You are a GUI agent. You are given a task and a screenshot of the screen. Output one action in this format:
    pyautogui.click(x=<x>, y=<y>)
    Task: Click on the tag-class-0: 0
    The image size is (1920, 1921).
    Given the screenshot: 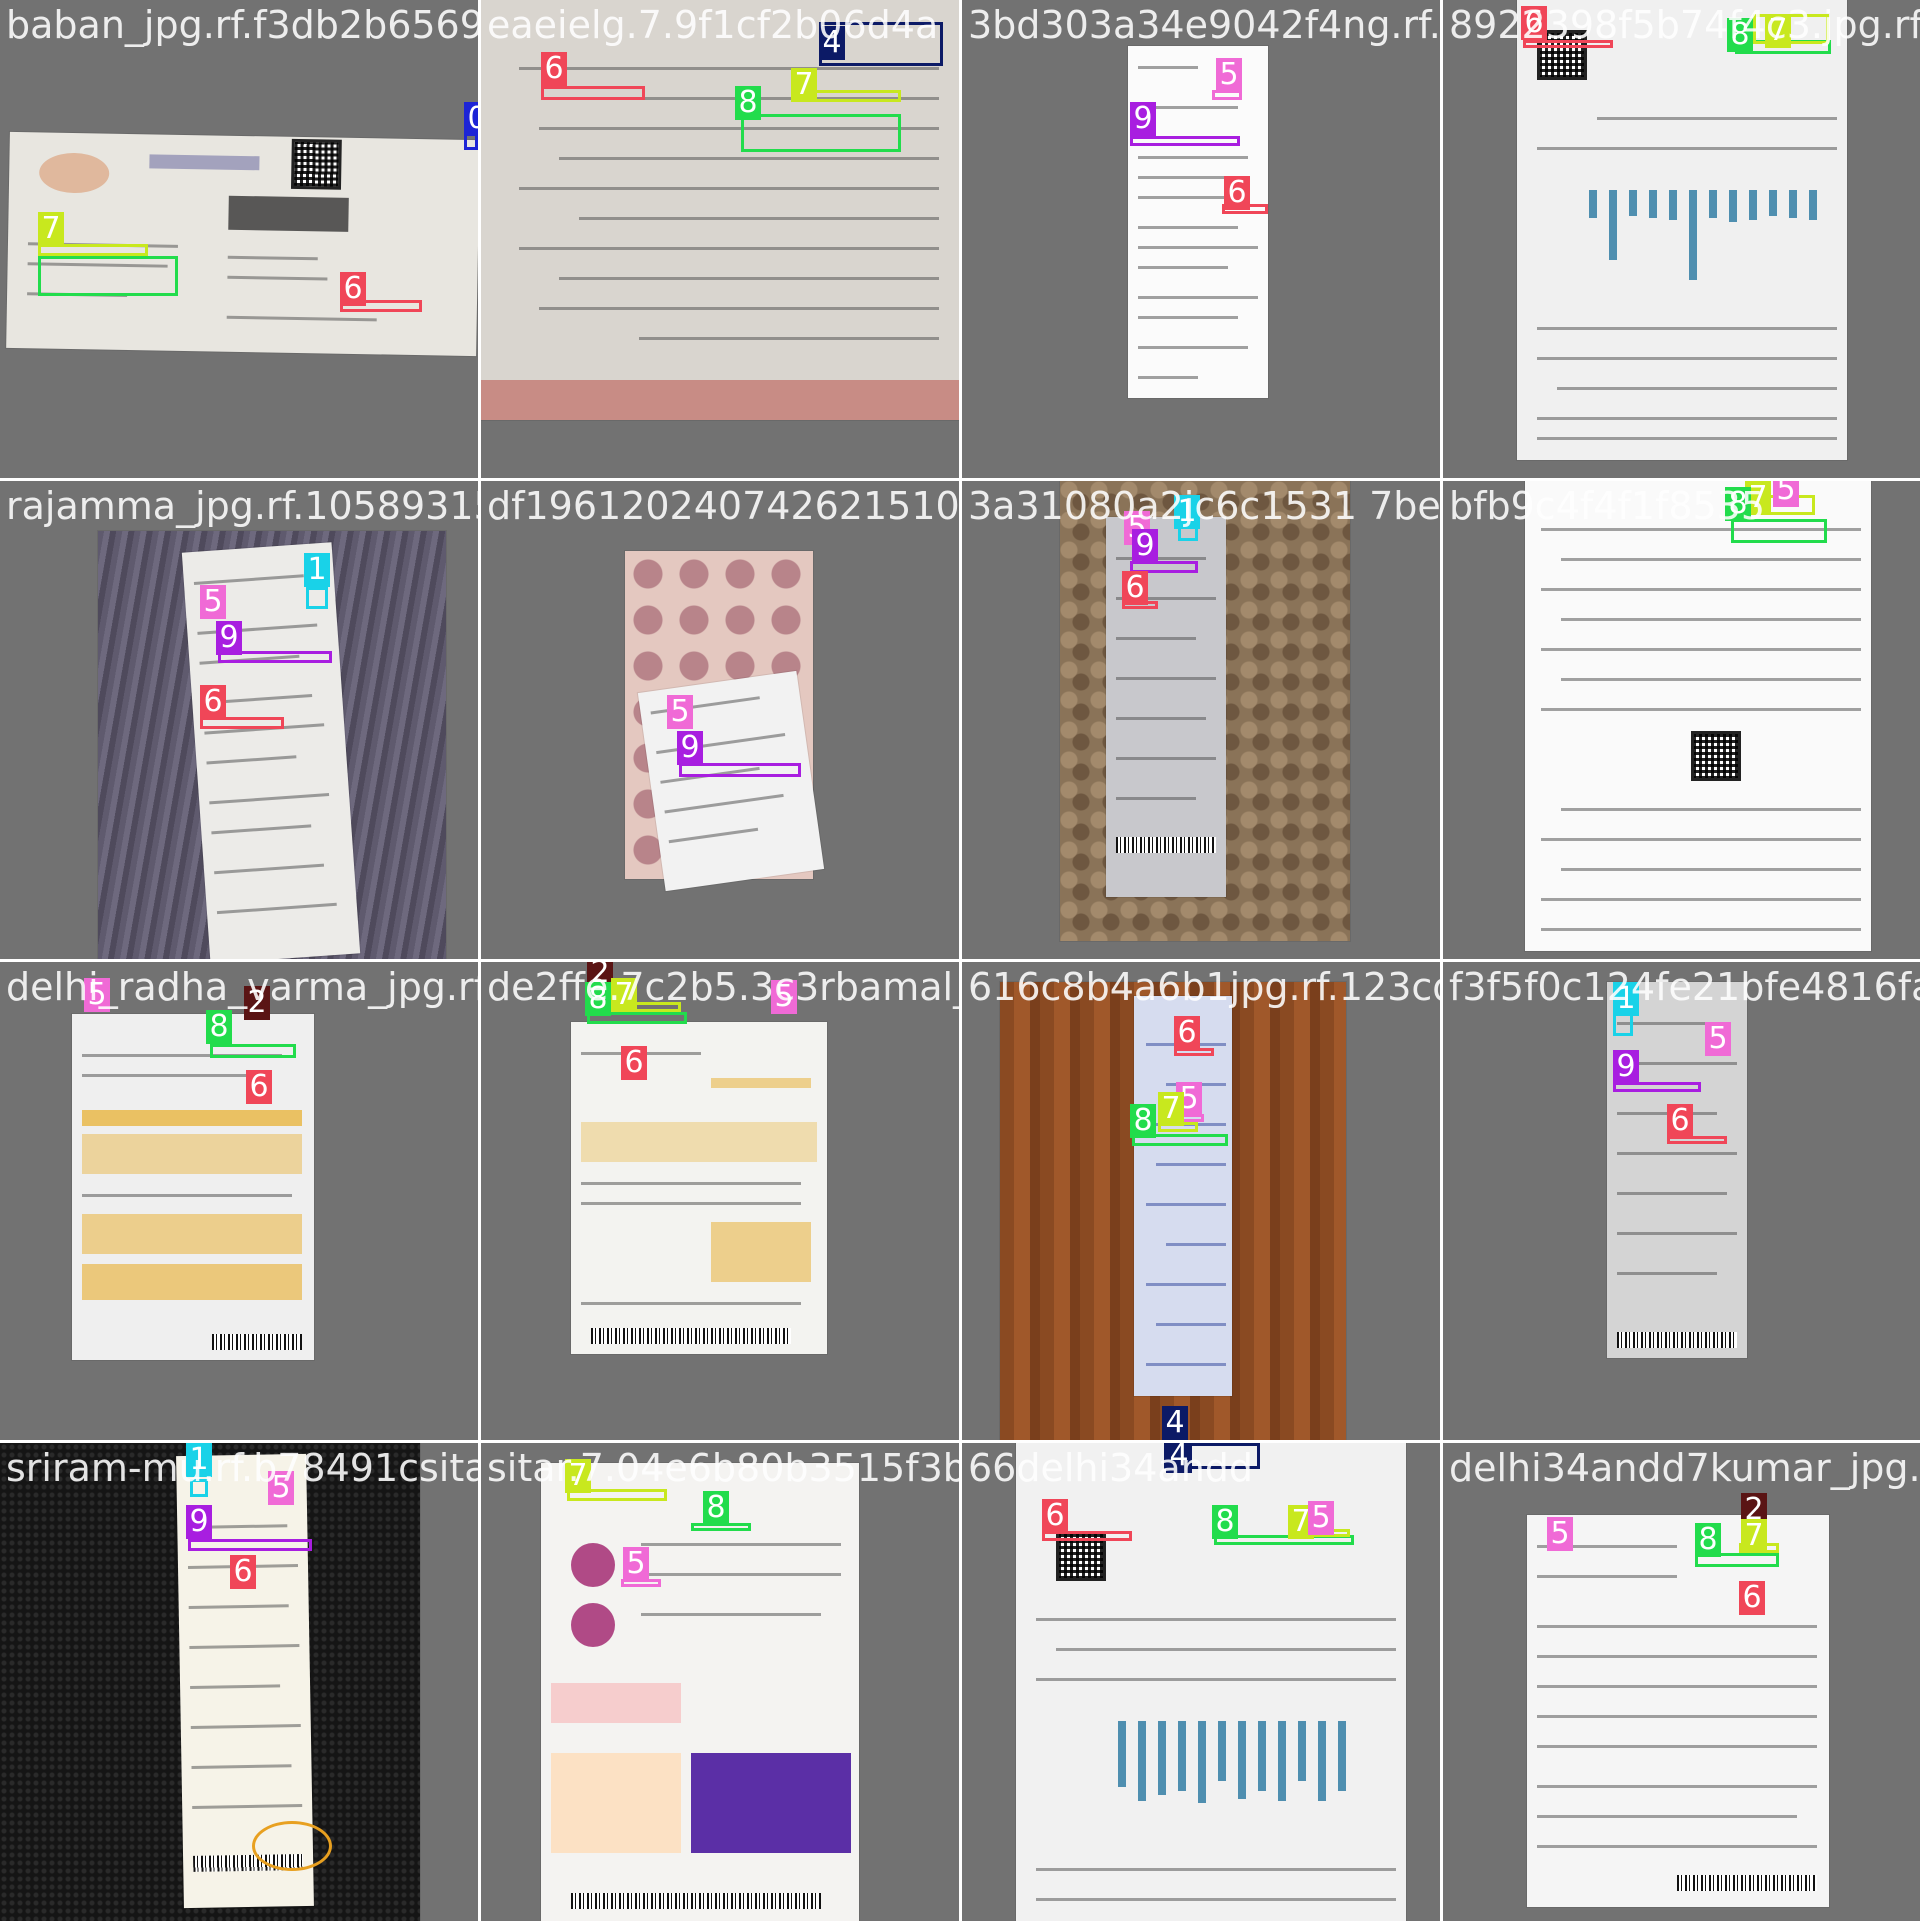 What is the action you would take?
    pyautogui.click(x=471, y=119)
    